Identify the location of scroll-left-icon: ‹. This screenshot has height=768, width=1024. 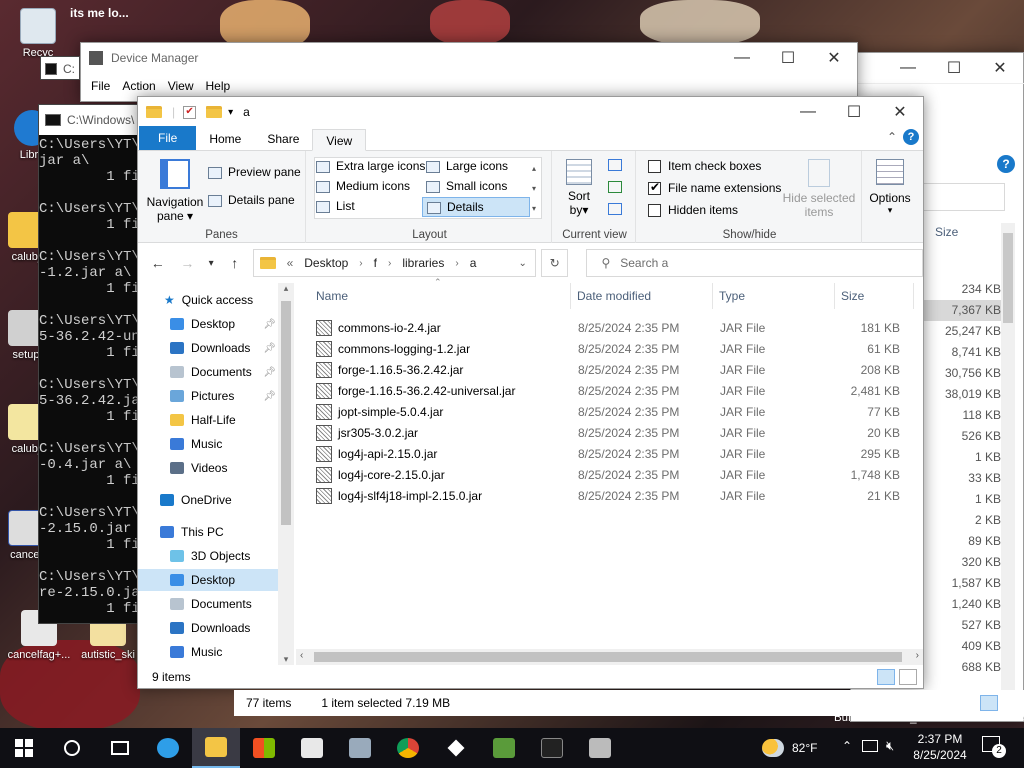
(301, 655).